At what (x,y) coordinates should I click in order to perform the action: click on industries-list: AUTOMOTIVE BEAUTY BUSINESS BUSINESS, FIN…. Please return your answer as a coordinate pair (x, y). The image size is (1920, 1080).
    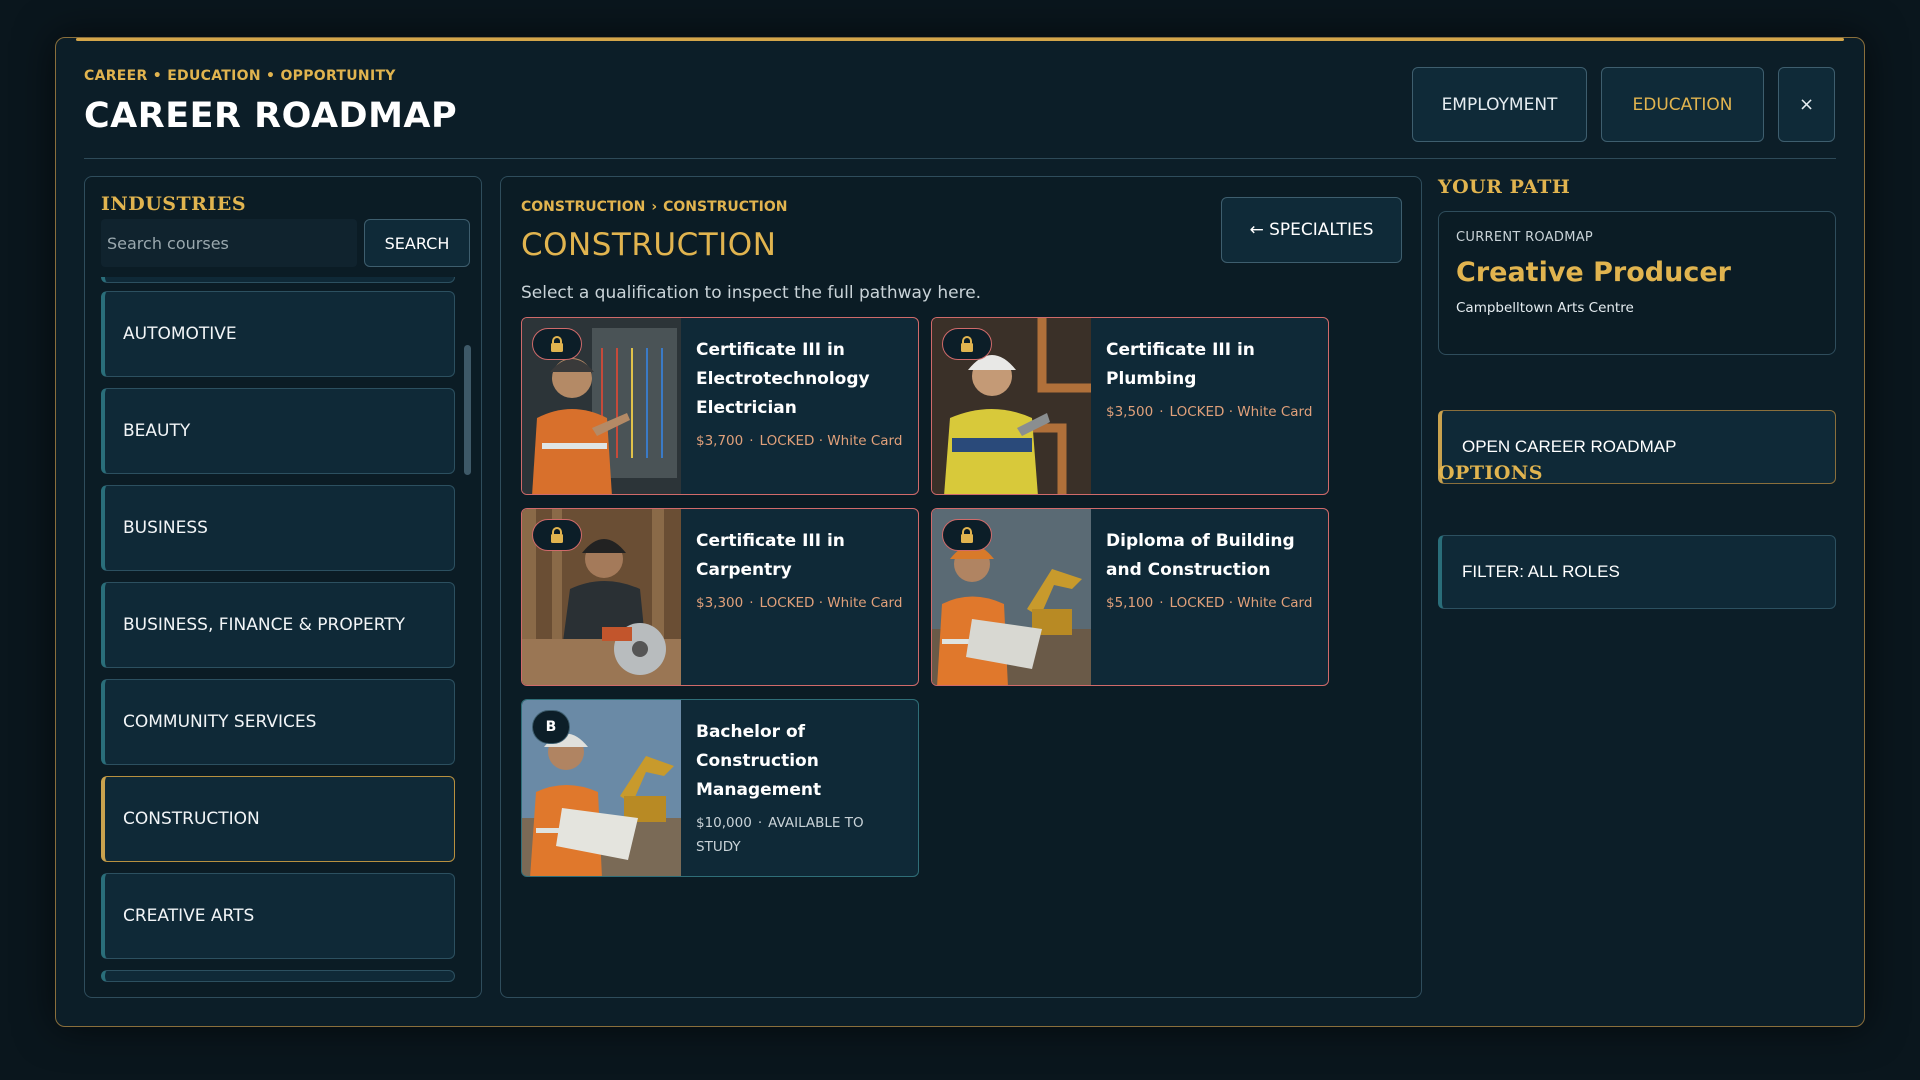
    Looking at the image, I should click on (278, 631).